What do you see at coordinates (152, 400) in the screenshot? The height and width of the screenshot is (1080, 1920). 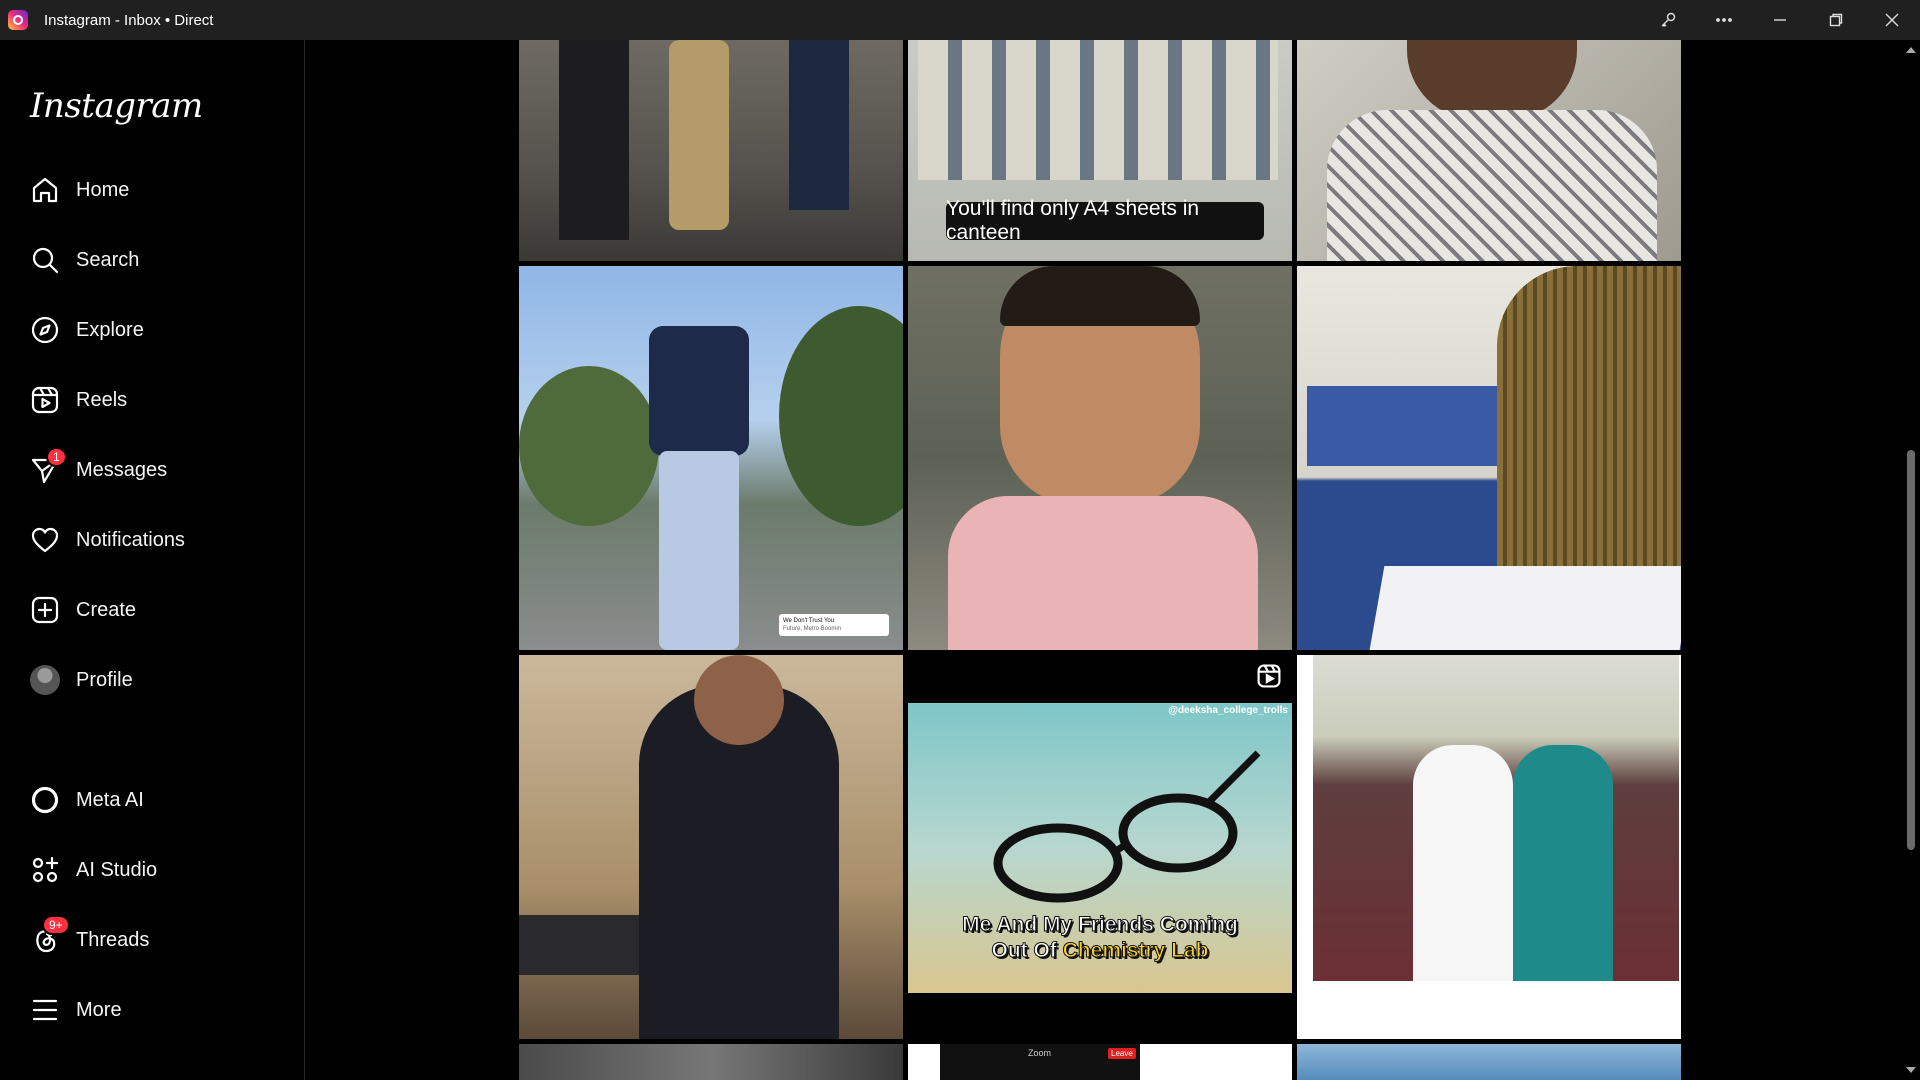 I see `nav-reels: Reels` at bounding box center [152, 400].